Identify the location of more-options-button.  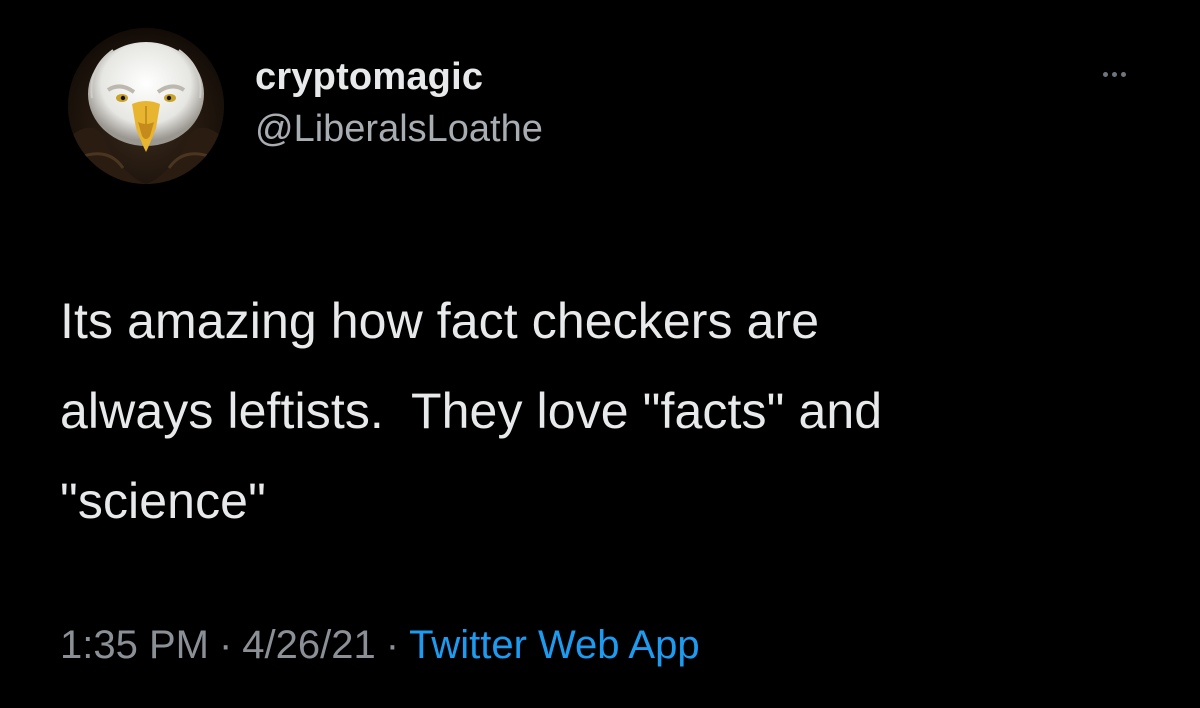
(1114, 74).